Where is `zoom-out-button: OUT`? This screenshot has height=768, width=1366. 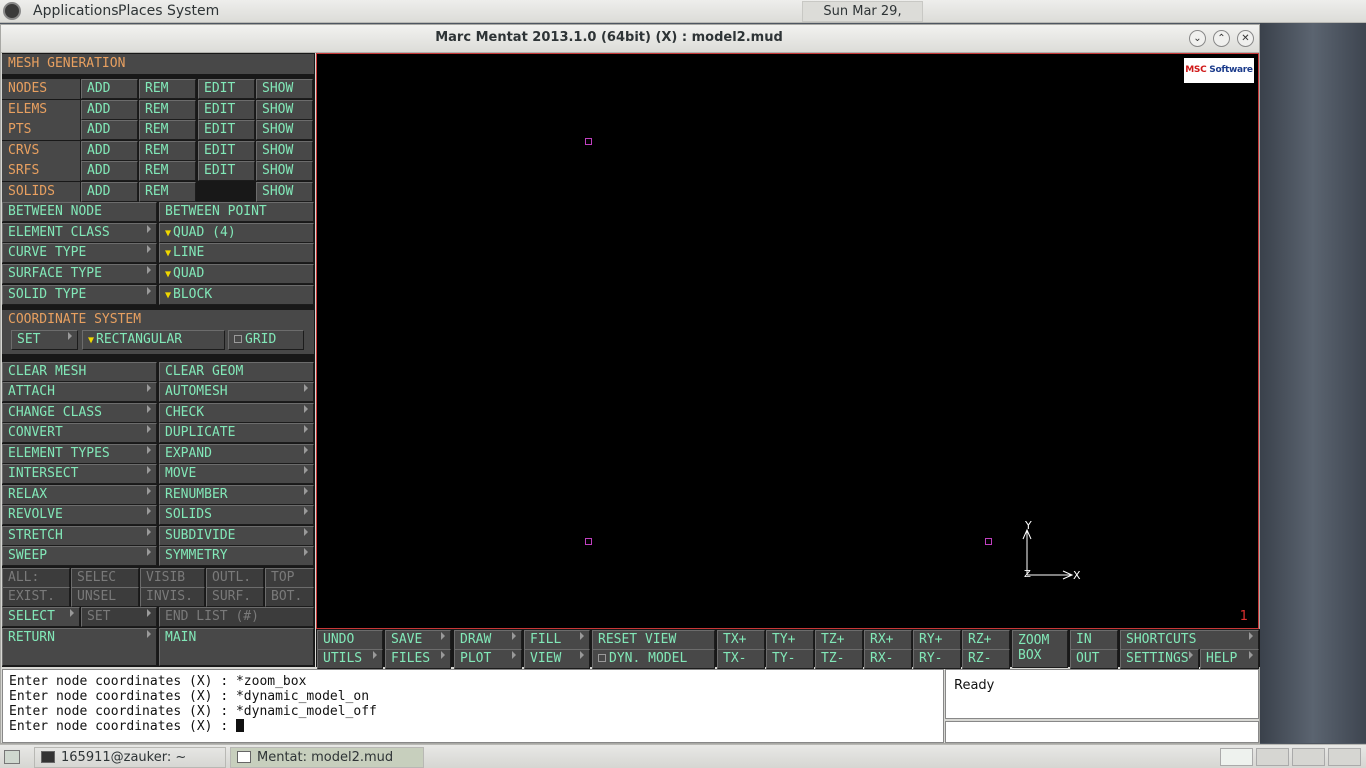 zoom-out-button: OUT is located at coordinates (1094, 659).